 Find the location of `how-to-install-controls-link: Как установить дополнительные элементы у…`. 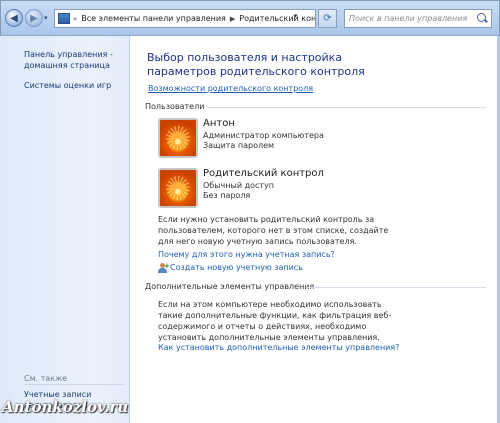

how-to-install-controls-link: Как установить дополнительные элементы у… is located at coordinates (278, 347).